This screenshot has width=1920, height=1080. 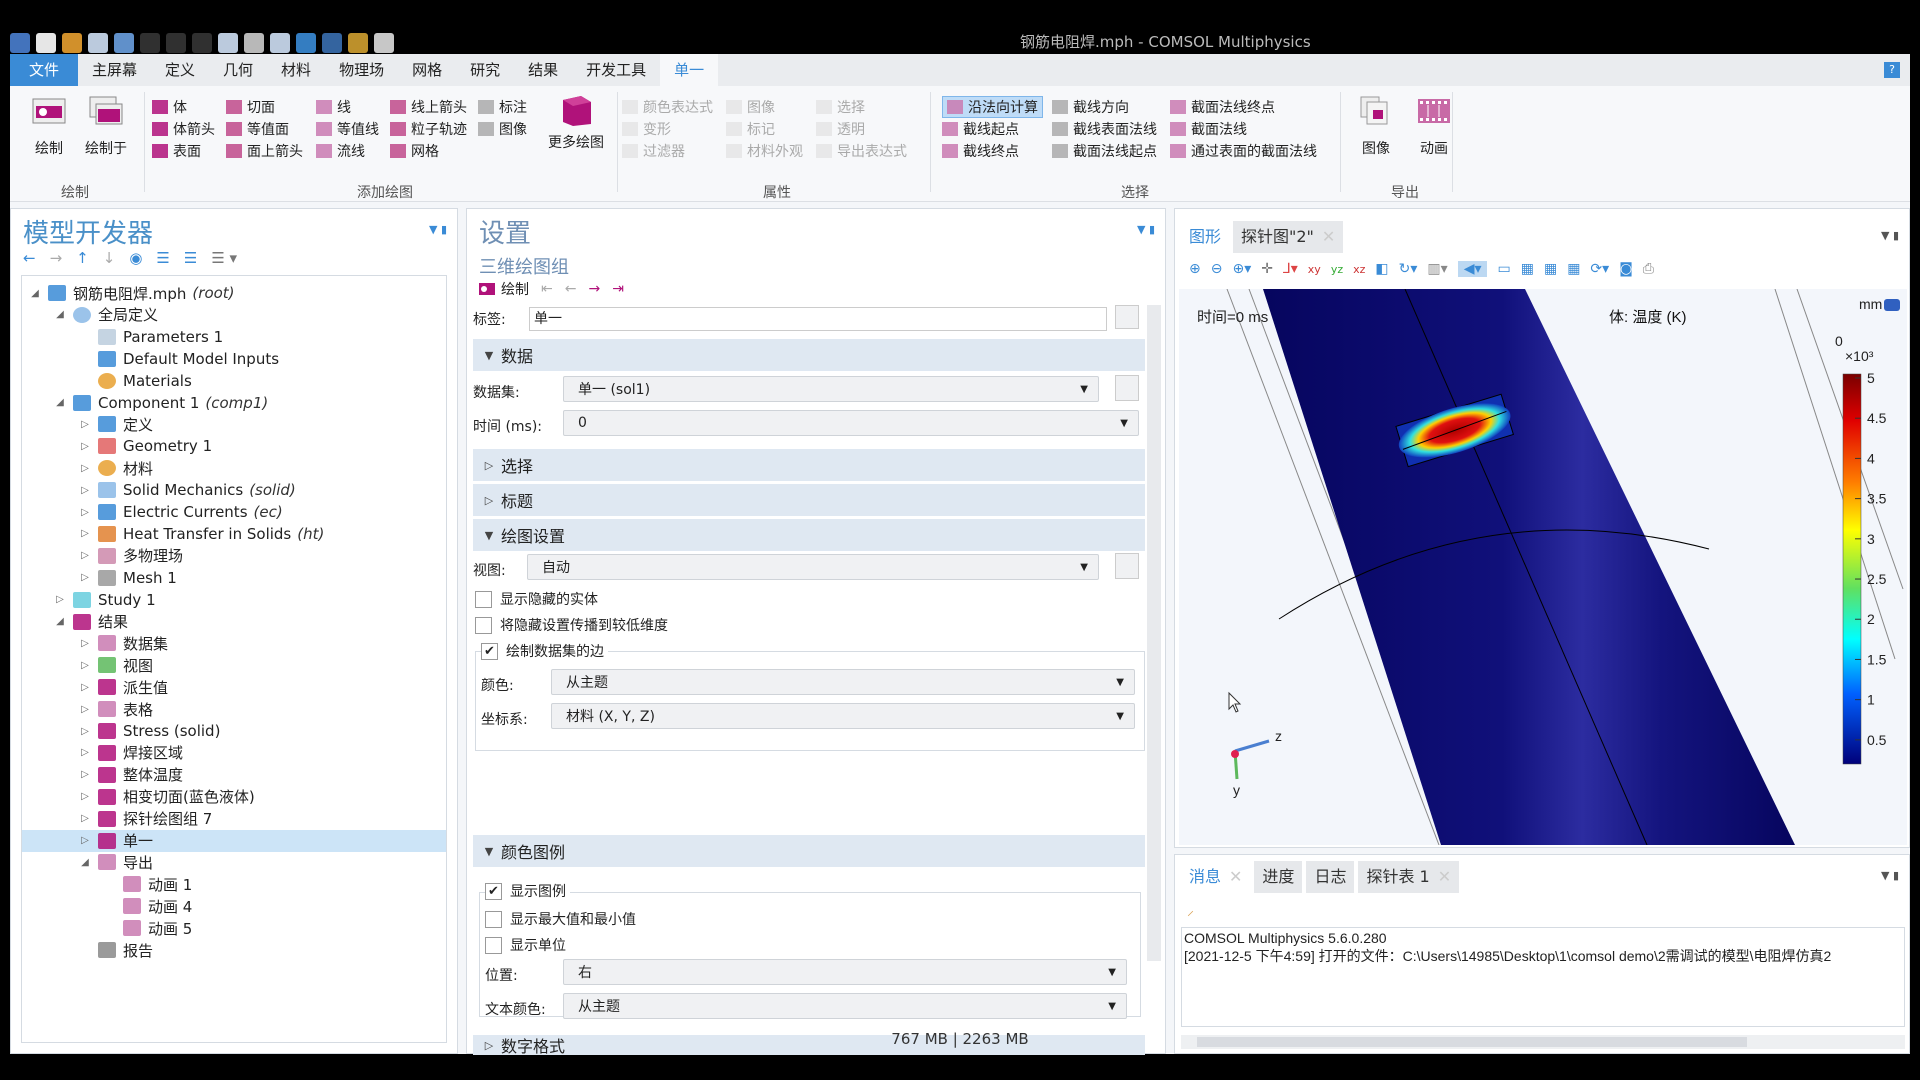 What do you see at coordinates (361, 70) in the screenshot?
I see `ribbon-tab: 物理场` at bounding box center [361, 70].